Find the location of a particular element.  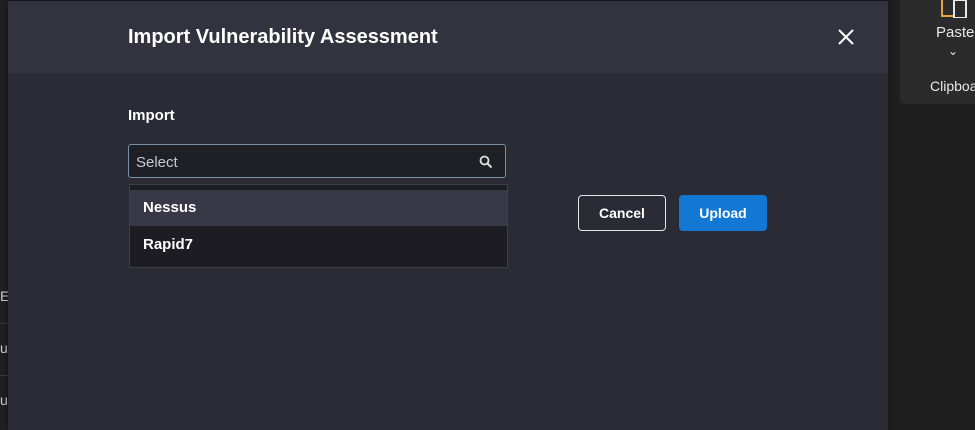

import-options-dropdown: Nessus Rapid7 is located at coordinates (318, 226).